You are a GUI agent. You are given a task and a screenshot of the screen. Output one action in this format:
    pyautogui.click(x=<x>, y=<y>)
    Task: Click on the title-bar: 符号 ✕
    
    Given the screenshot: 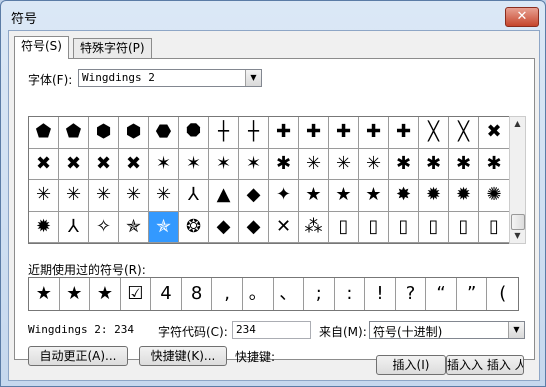 What is the action you would take?
    pyautogui.click(x=273, y=16)
    